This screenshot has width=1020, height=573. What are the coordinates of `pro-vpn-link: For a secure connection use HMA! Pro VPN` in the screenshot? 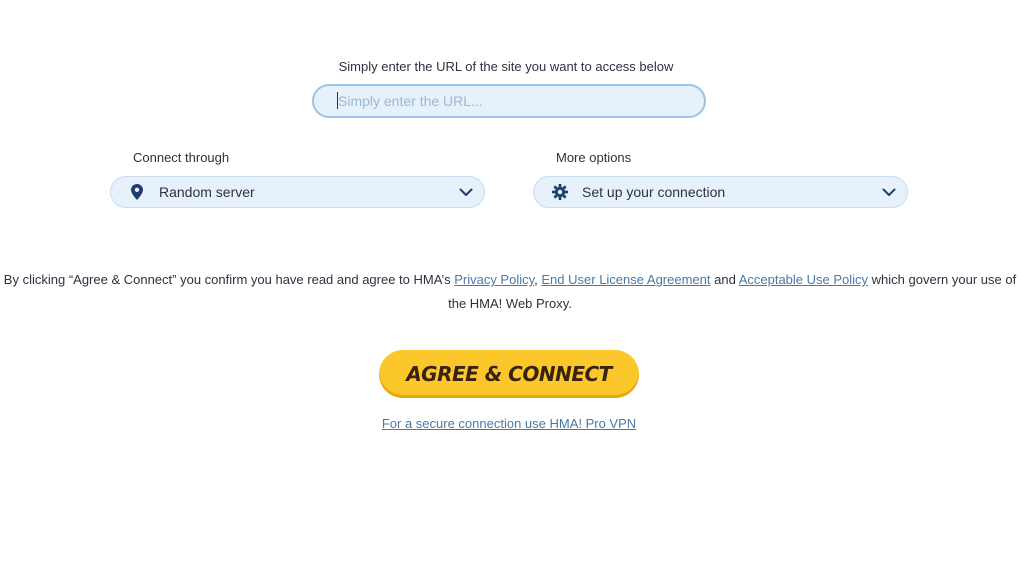 It's located at (509, 423).